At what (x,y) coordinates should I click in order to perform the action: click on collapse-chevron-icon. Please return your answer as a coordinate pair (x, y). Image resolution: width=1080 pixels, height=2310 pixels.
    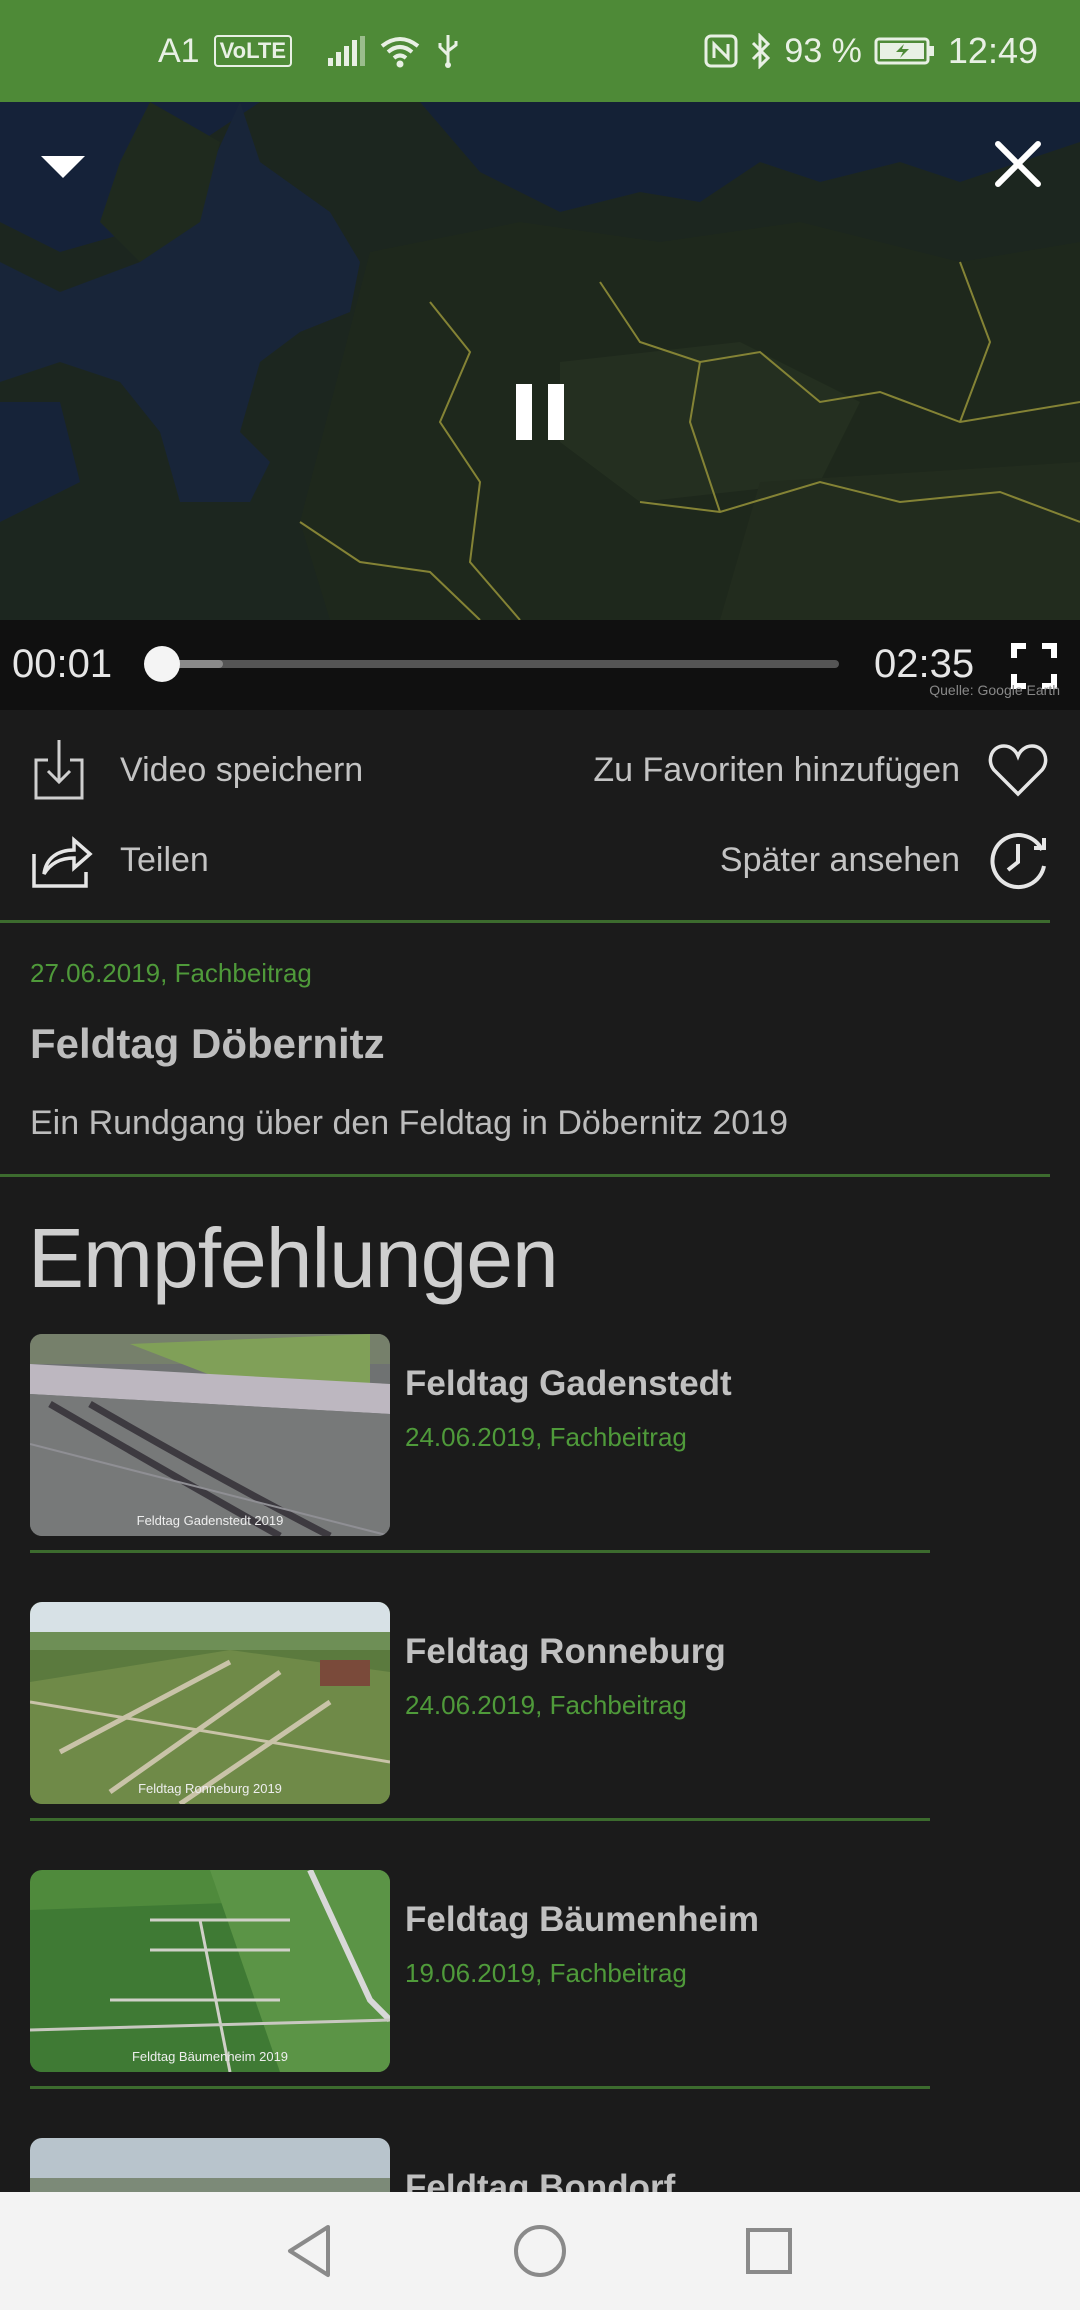
    Looking at the image, I should click on (63, 167).